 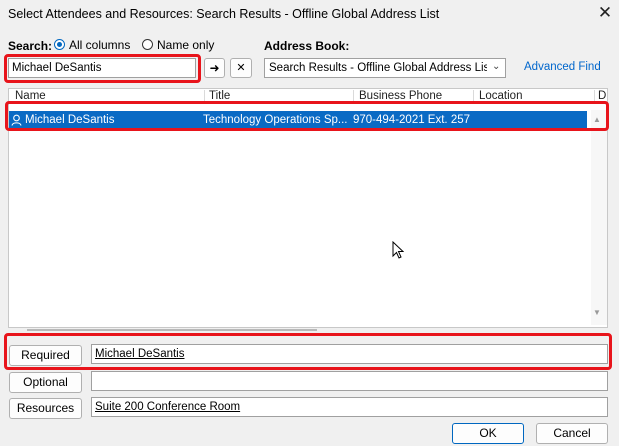 I want to click on column-header-name: Name, so click(x=30, y=97).